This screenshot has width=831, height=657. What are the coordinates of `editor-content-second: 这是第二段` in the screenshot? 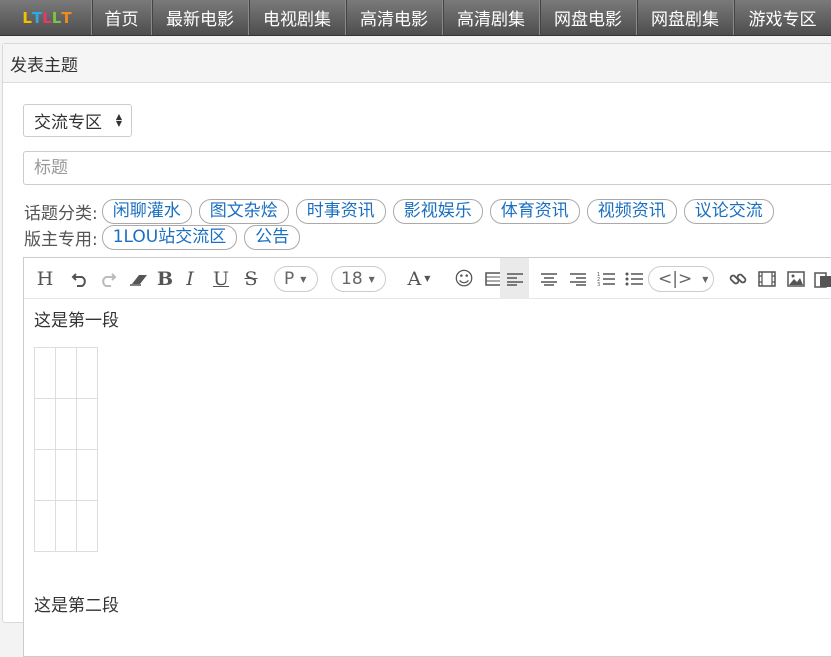 It's located at (76, 603).